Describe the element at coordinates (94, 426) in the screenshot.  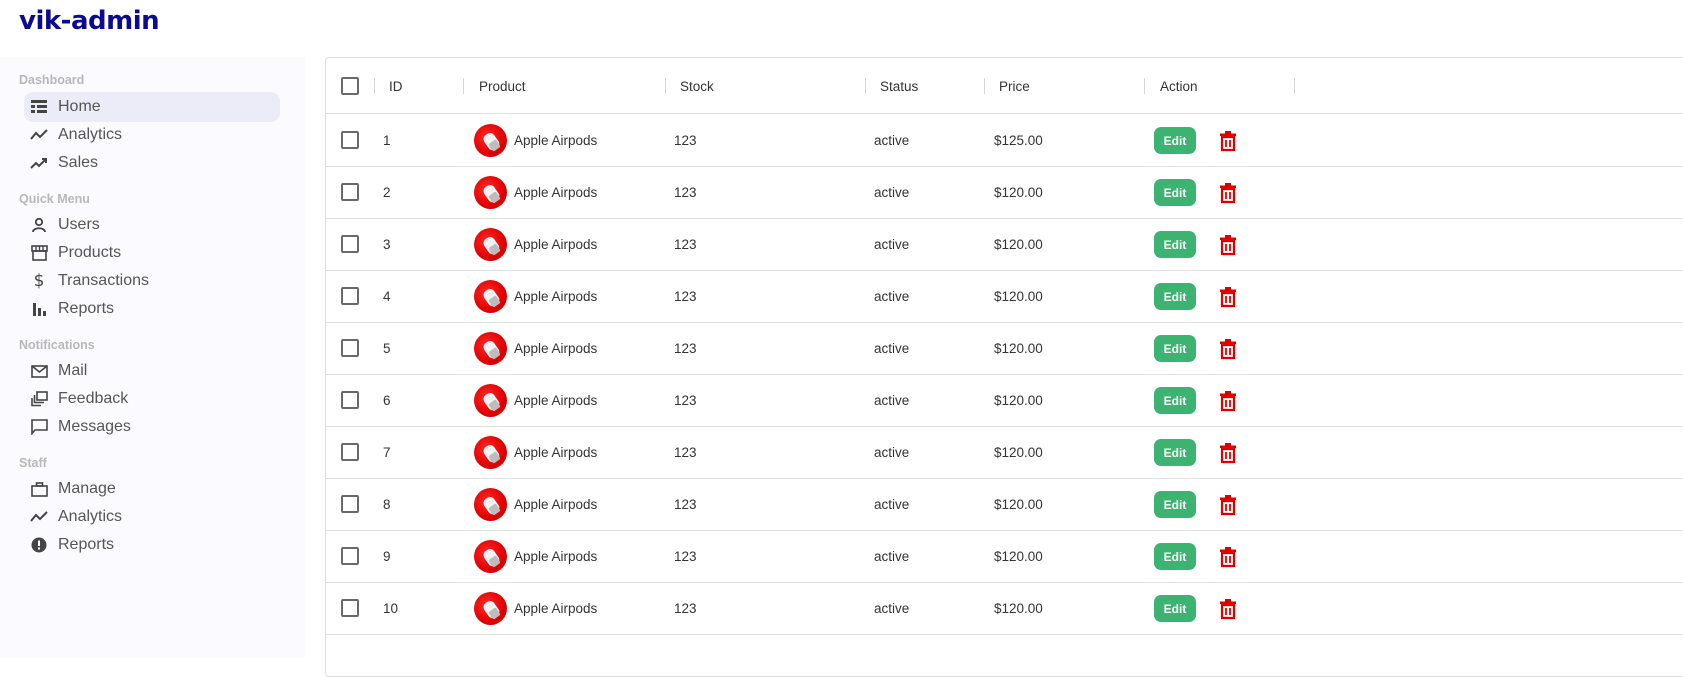
I see `sidebar-item-label: Messages` at that location.